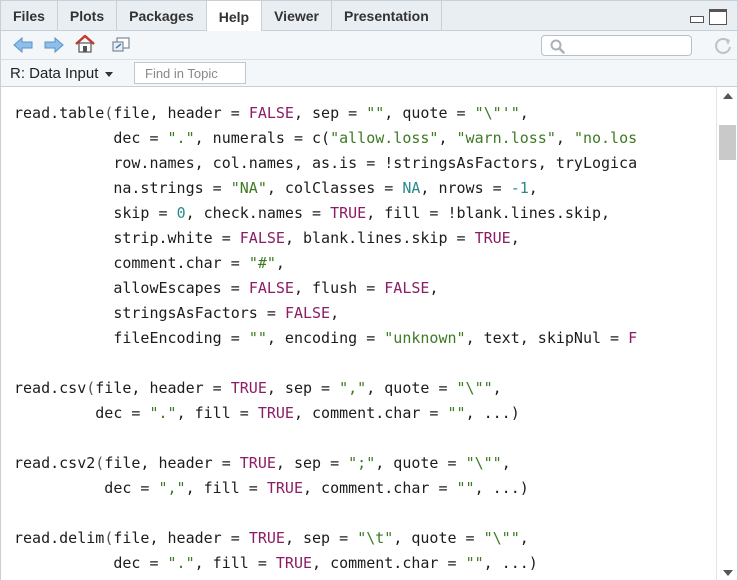  Describe the element at coordinates (95, 213) in the screenshot. I see `code-token-fn: skip =` at that location.